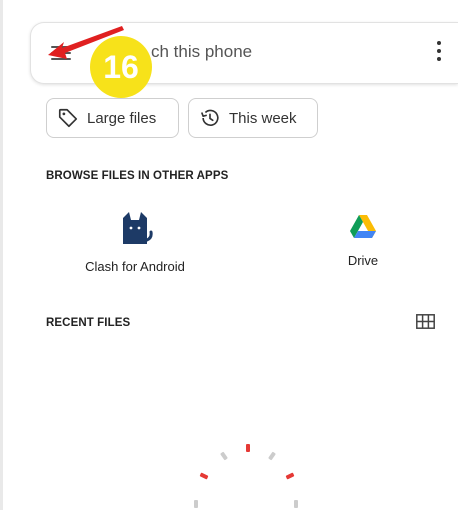 This screenshot has height=510, width=458. What do you see at coordinates (263, 118) in the screenshot?
I see `chip-this-week-label: This week` at bounding box center [263, 118].